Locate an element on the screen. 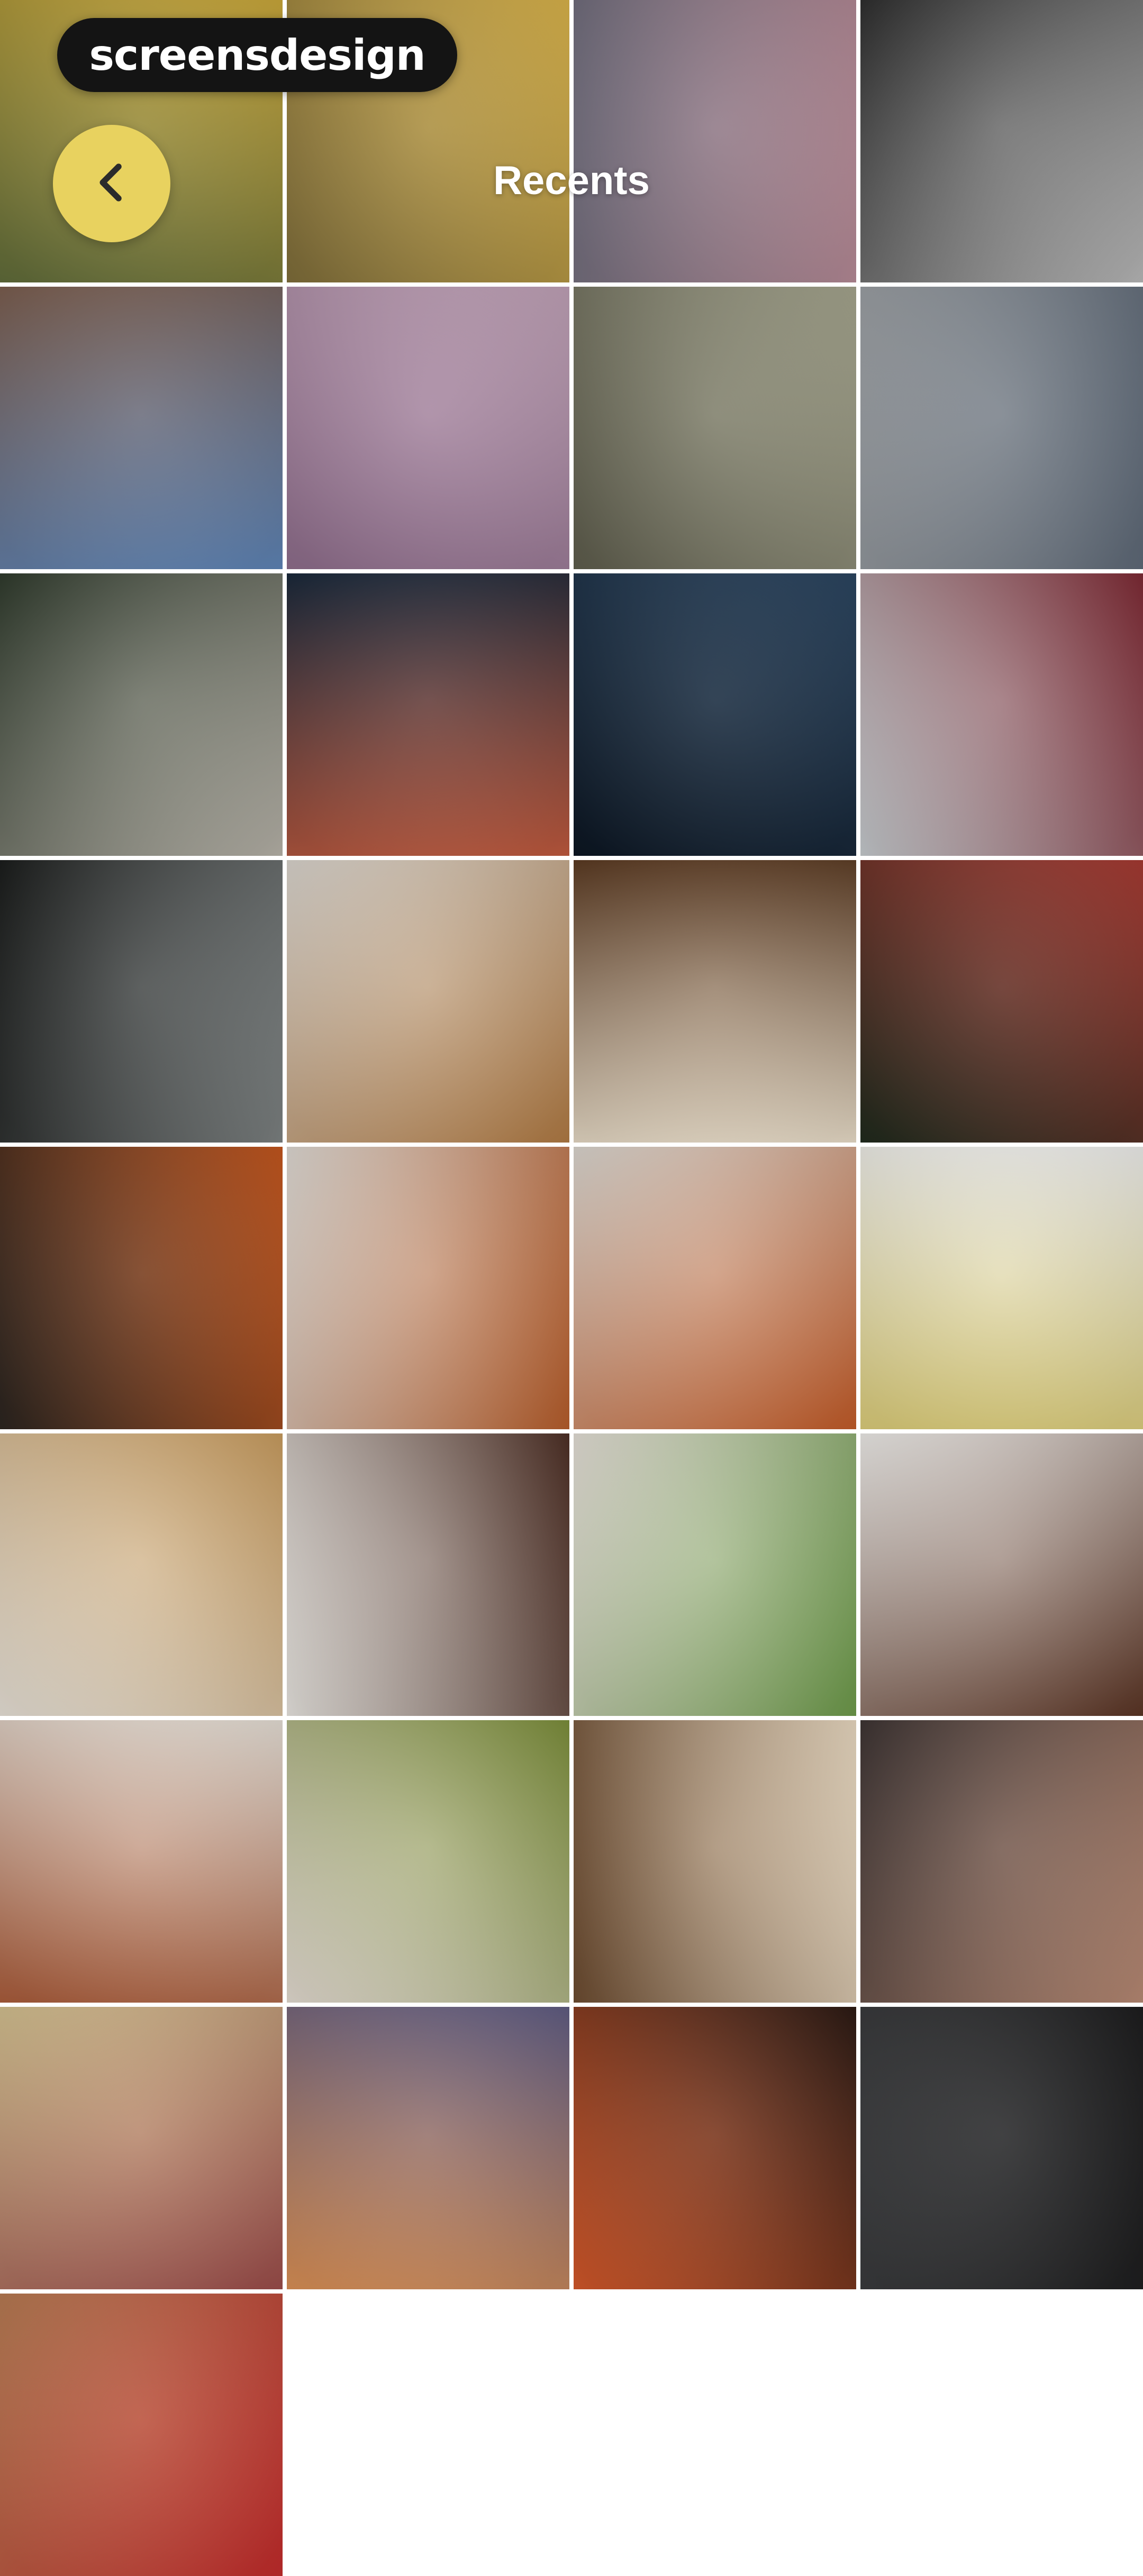 The image size is (1143, 2576). brand-watermark: screensdesign is located at coordinates (257, 55).